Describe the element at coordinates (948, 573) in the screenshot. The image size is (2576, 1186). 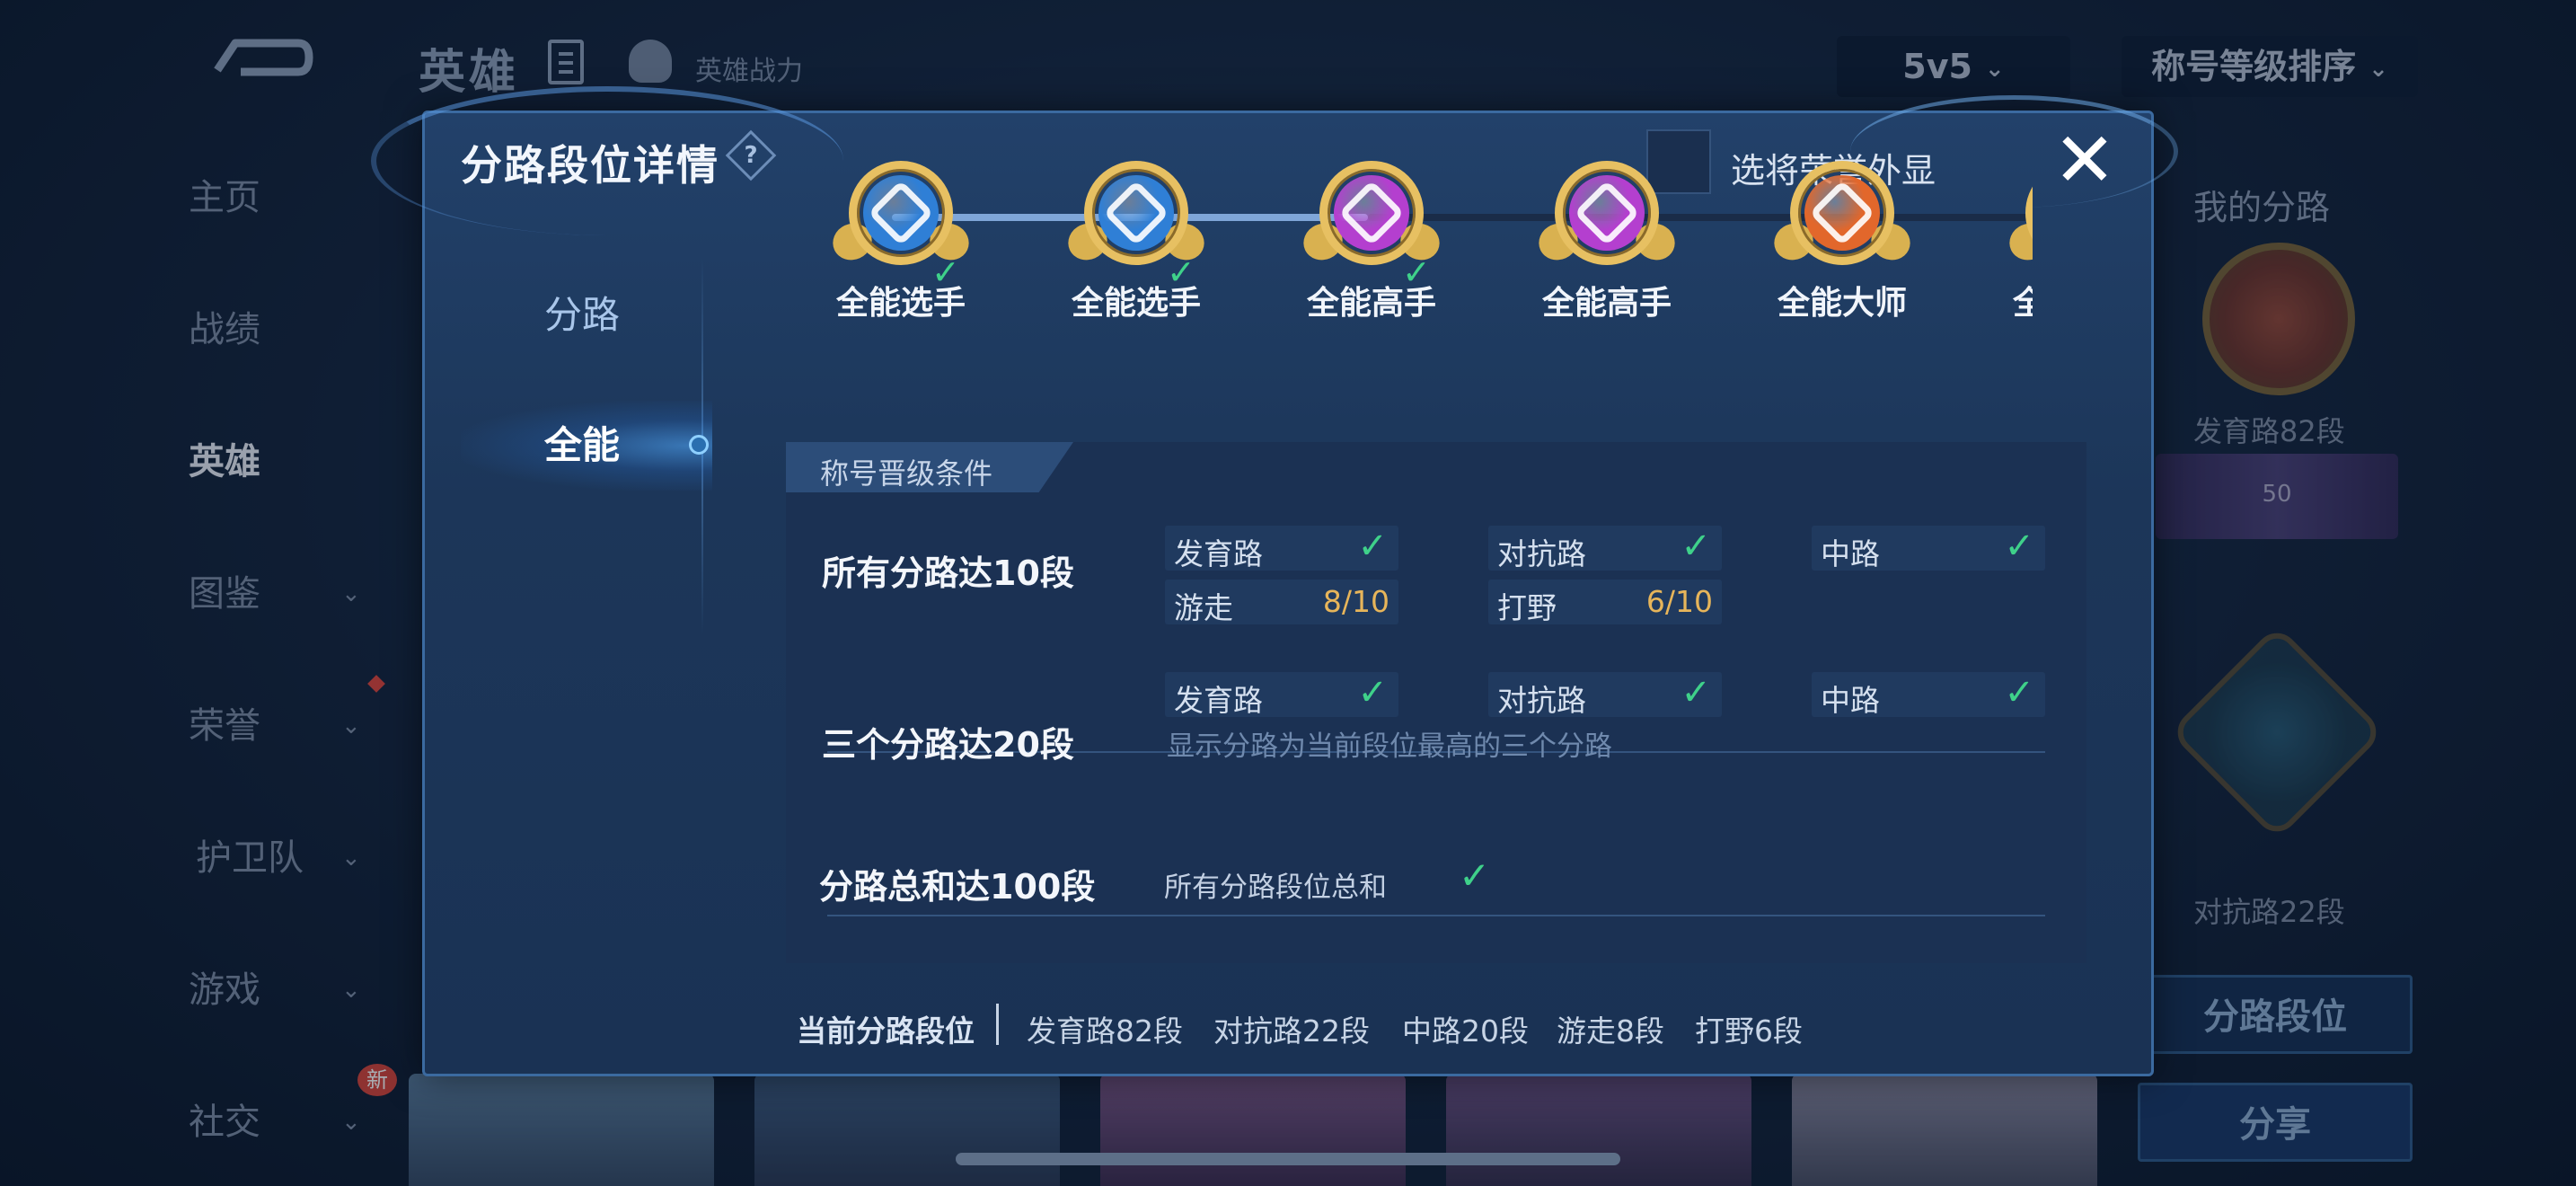
I see `condition-label: 所有分路达10段` at that location.